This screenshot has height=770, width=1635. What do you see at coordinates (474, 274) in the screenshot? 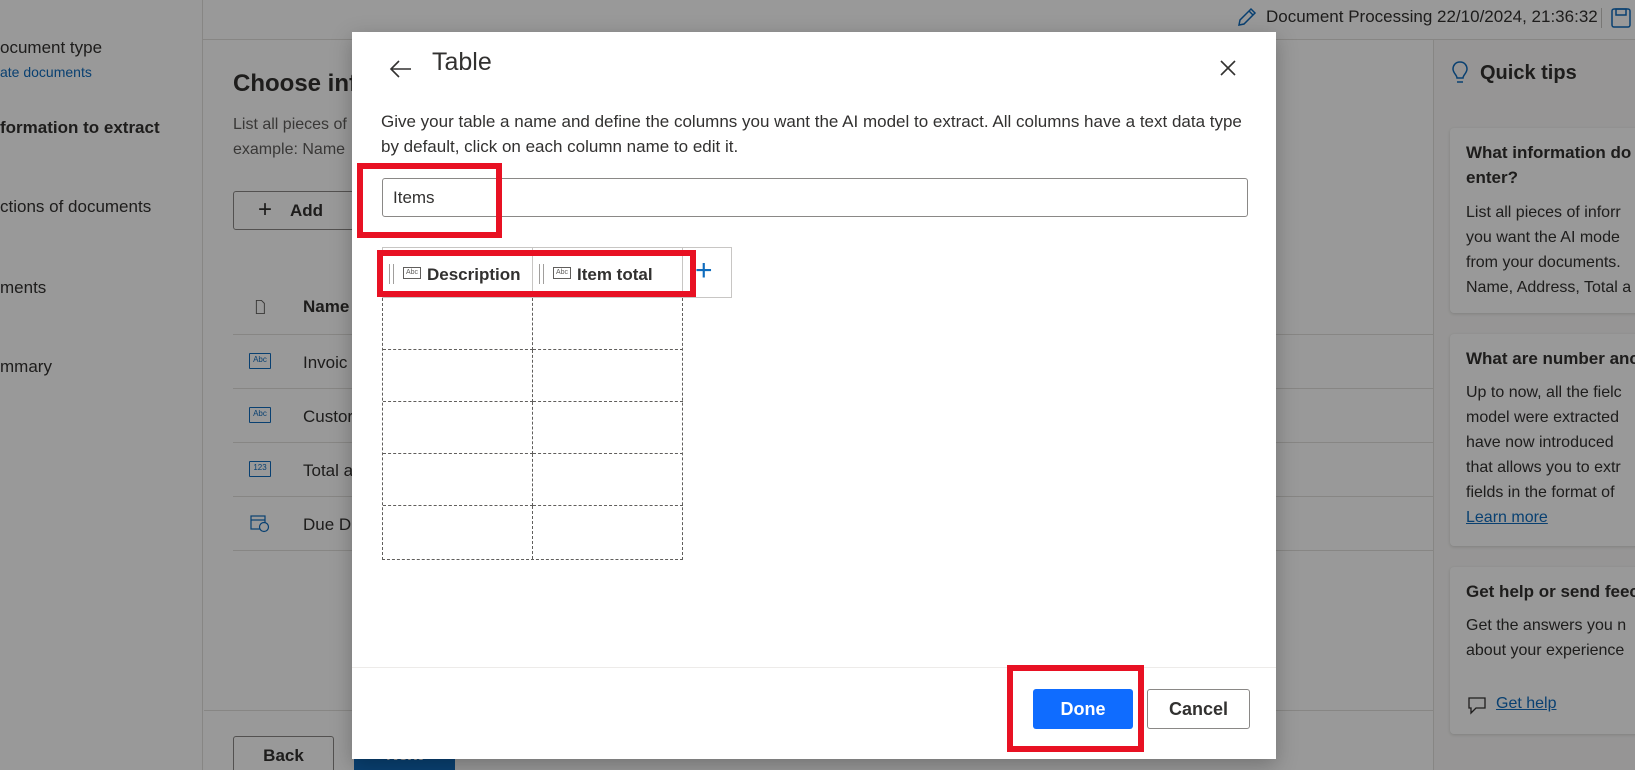
I see `column-label: Description` at bounding box center [474, 274].